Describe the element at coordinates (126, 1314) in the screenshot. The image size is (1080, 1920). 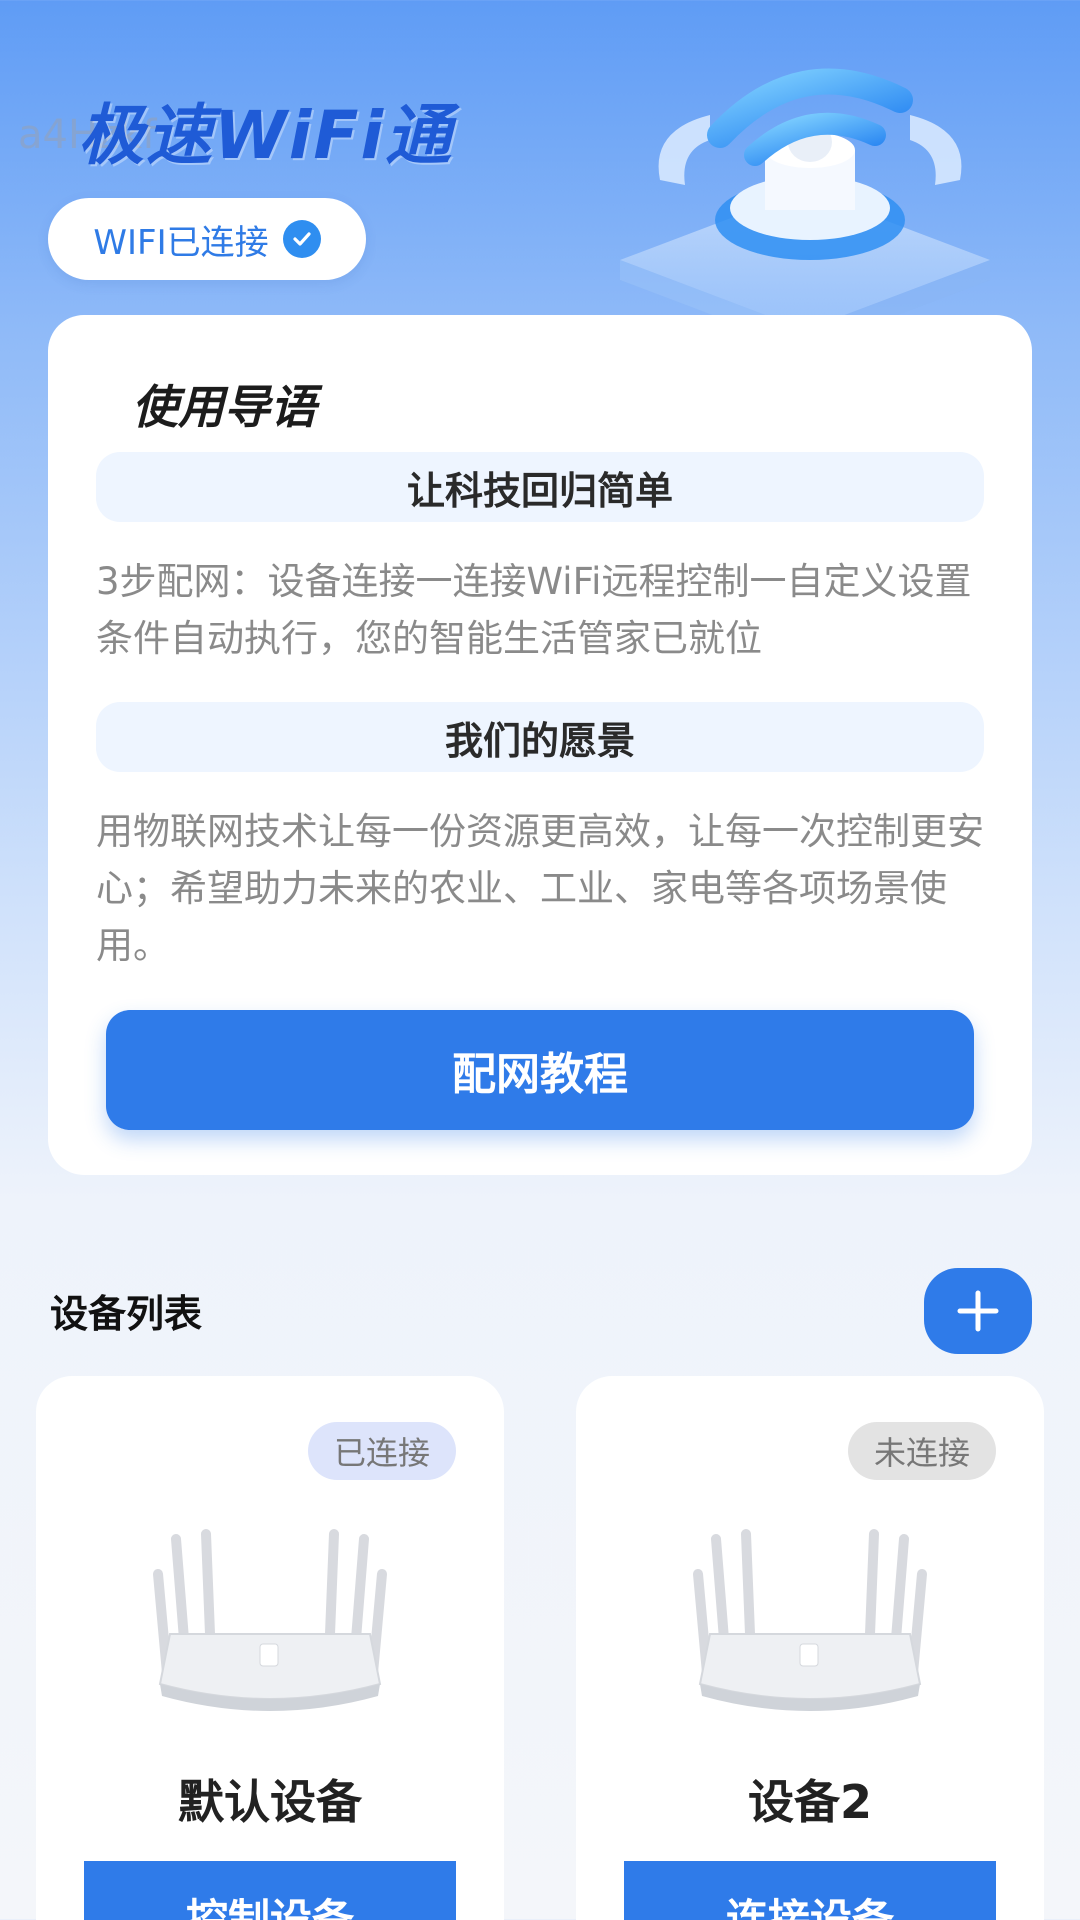
I see `device-list-title: 设备列表` at that location.